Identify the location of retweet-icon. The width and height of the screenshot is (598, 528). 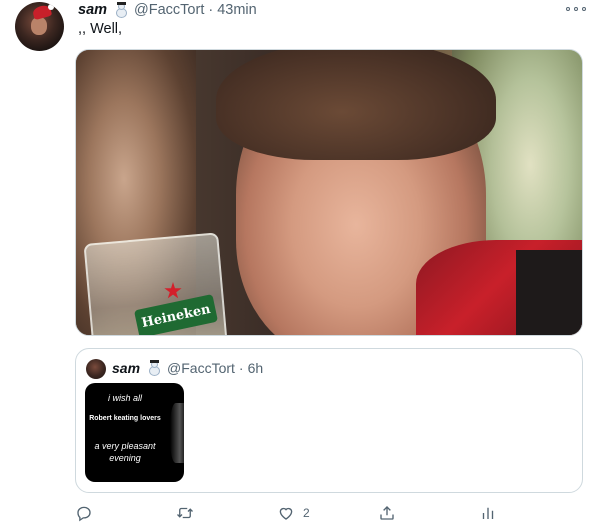
(185, 513).